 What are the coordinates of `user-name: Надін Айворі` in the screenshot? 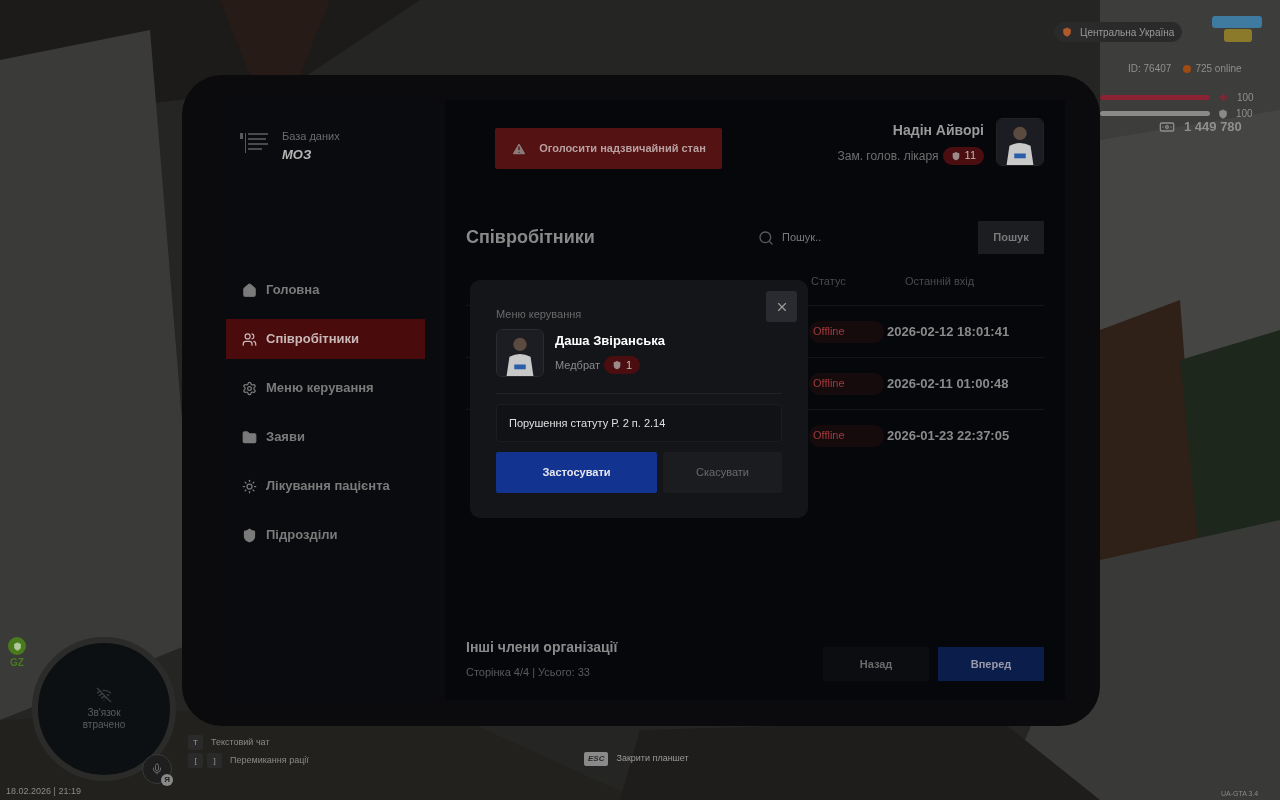 It's located at (938, 130).